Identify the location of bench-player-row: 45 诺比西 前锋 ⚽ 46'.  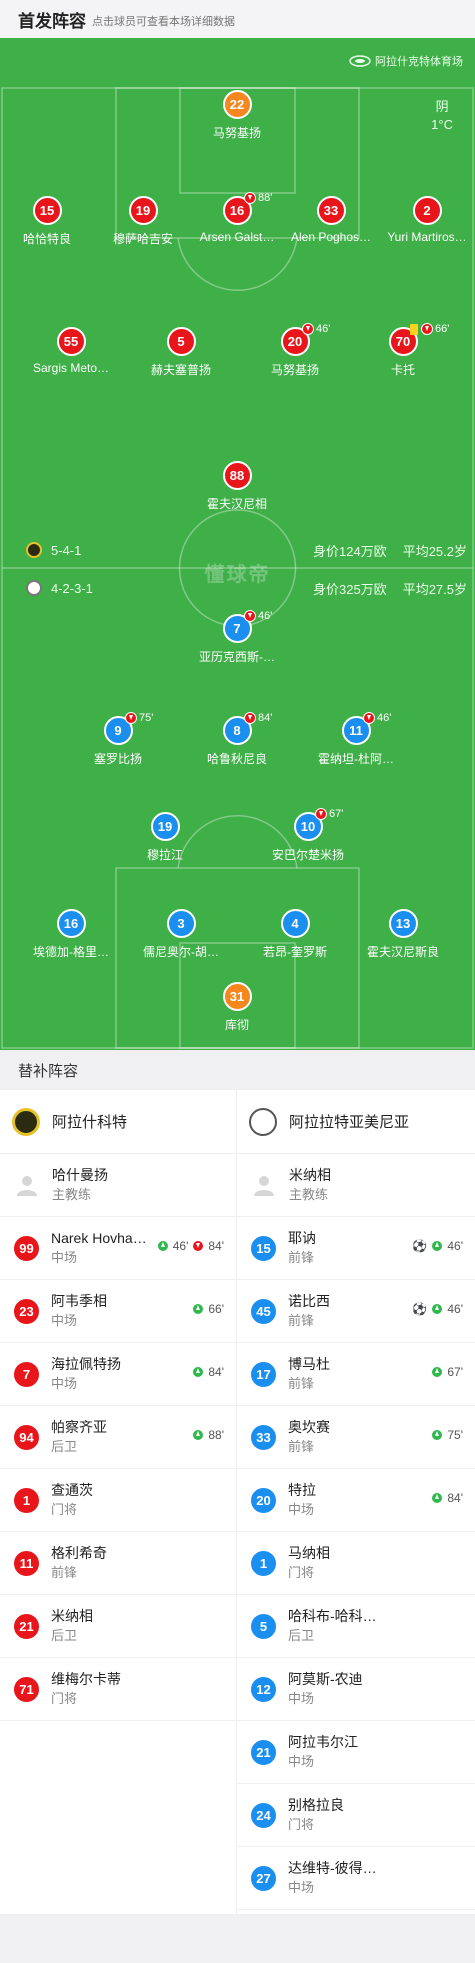
(356, 1311).